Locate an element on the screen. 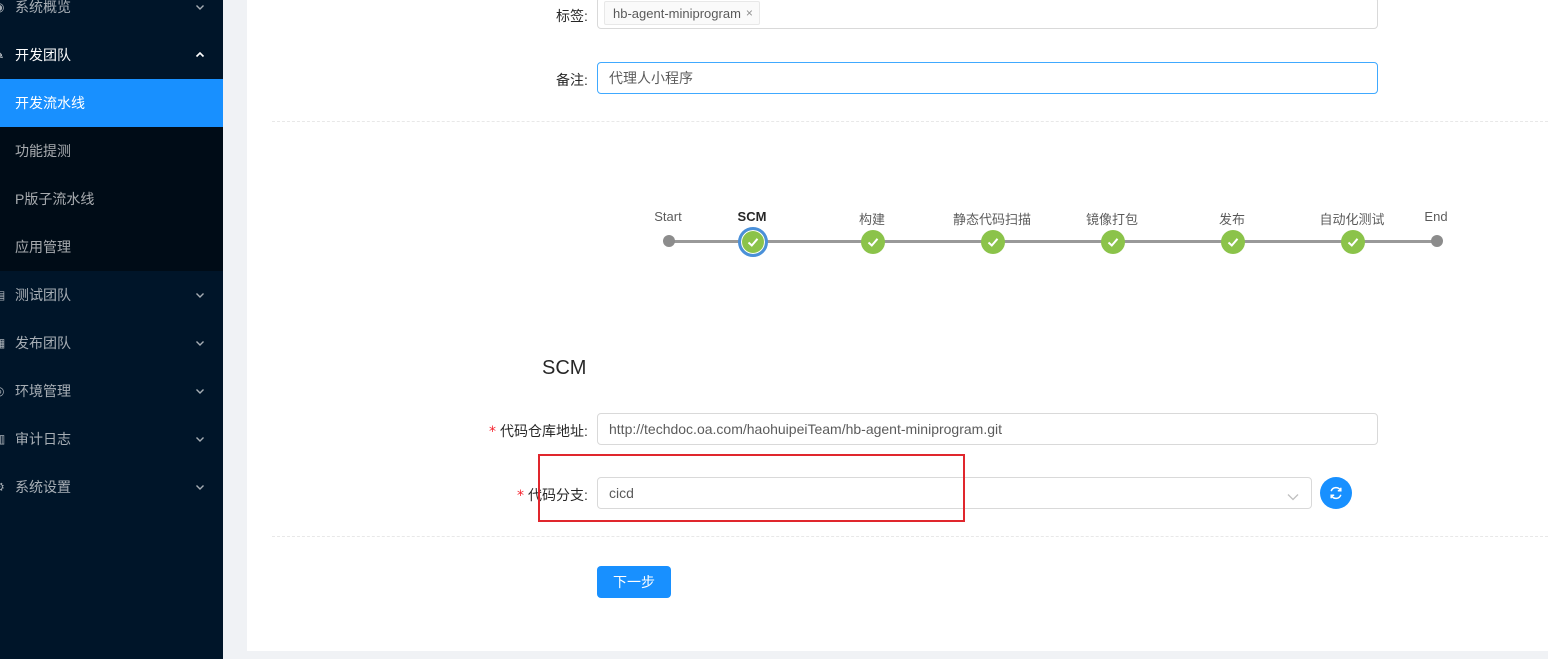  setting-icon: ◎ is located at coordinates (4, 391).